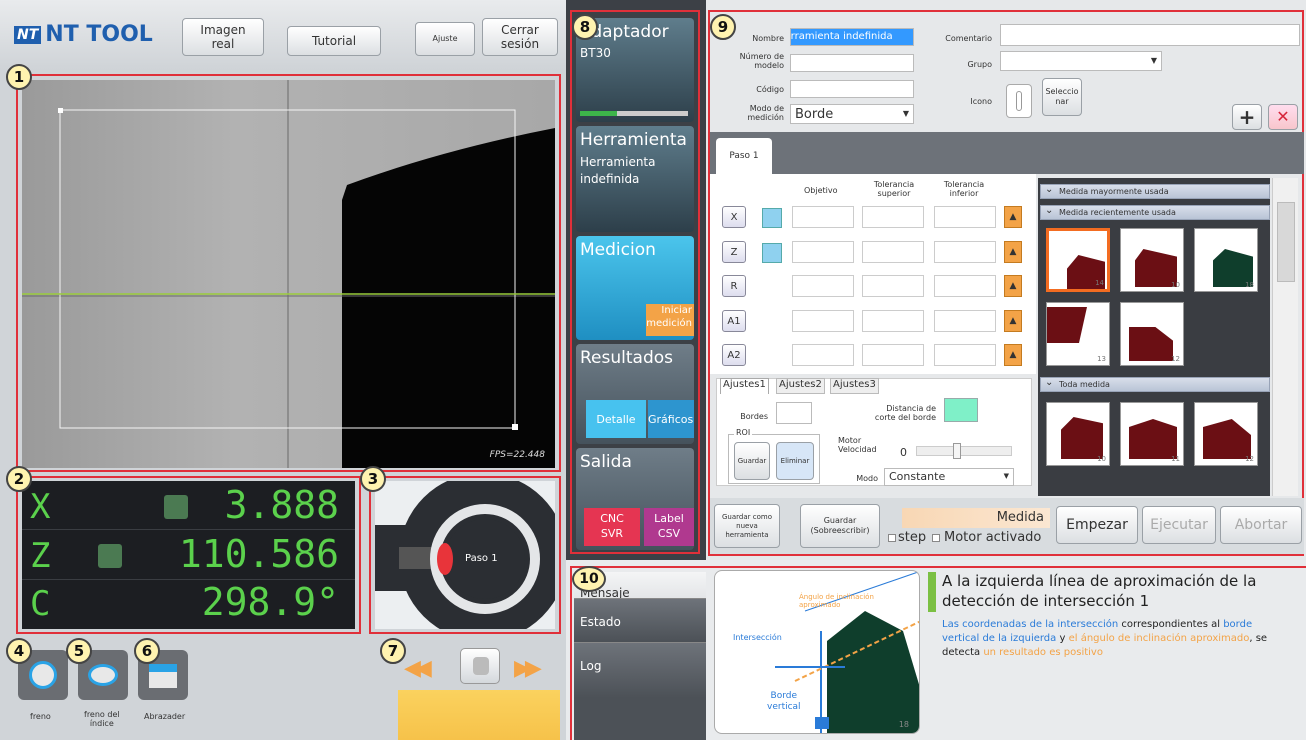  What do you see at coordinates (981, 101) in the screenshot?
I see `icono-label: Icono` at bounding box center [981, 101].